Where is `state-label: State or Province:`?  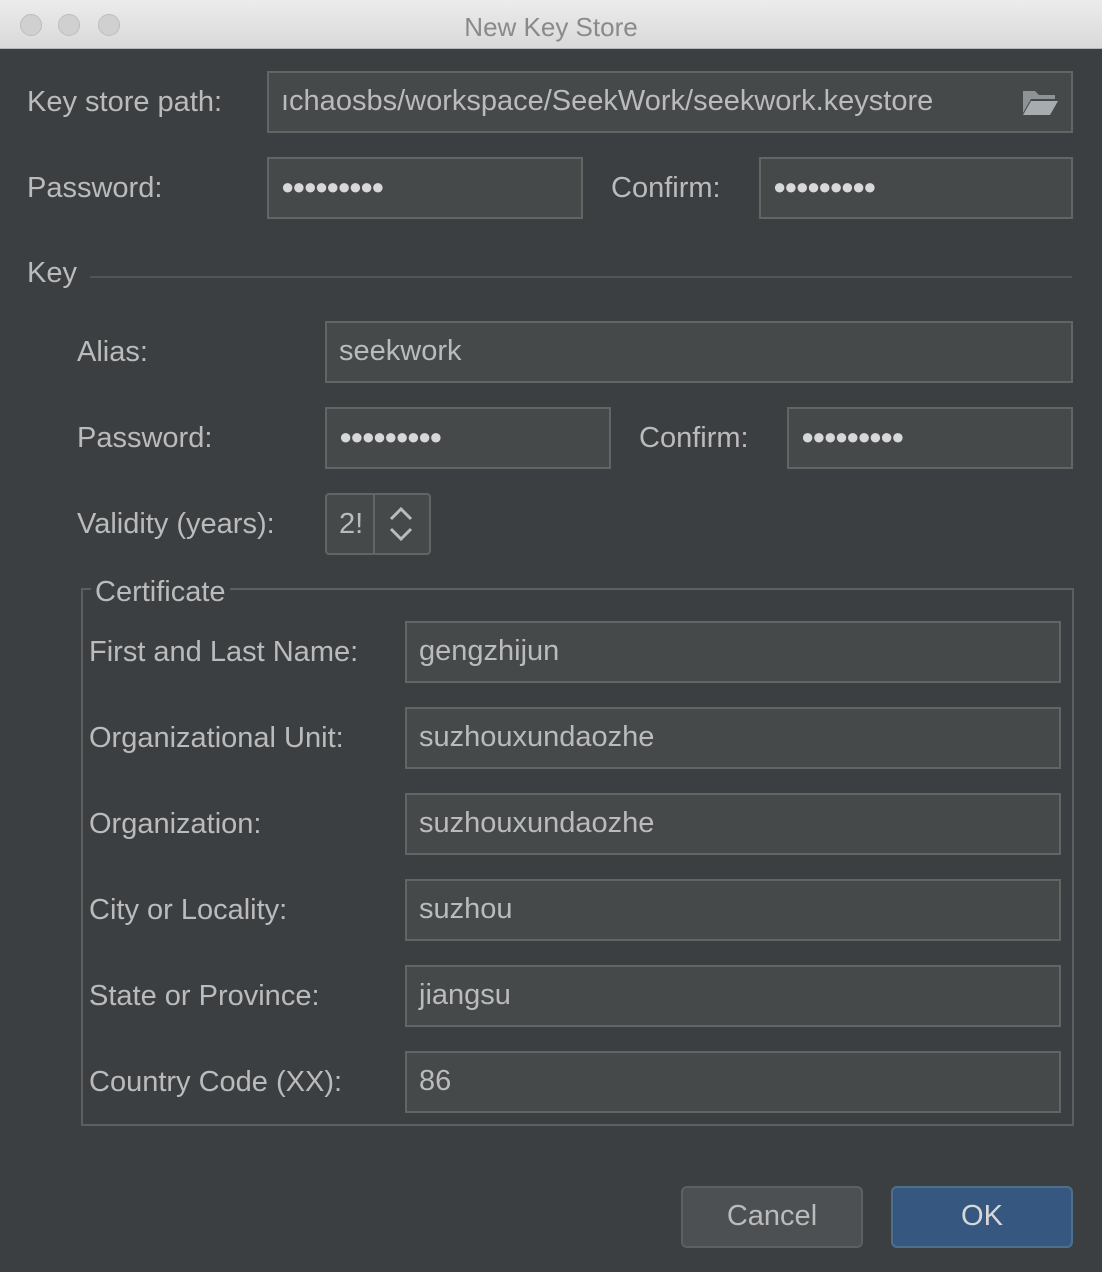
state-label: State or Province: is located at coordinates (204, 996).